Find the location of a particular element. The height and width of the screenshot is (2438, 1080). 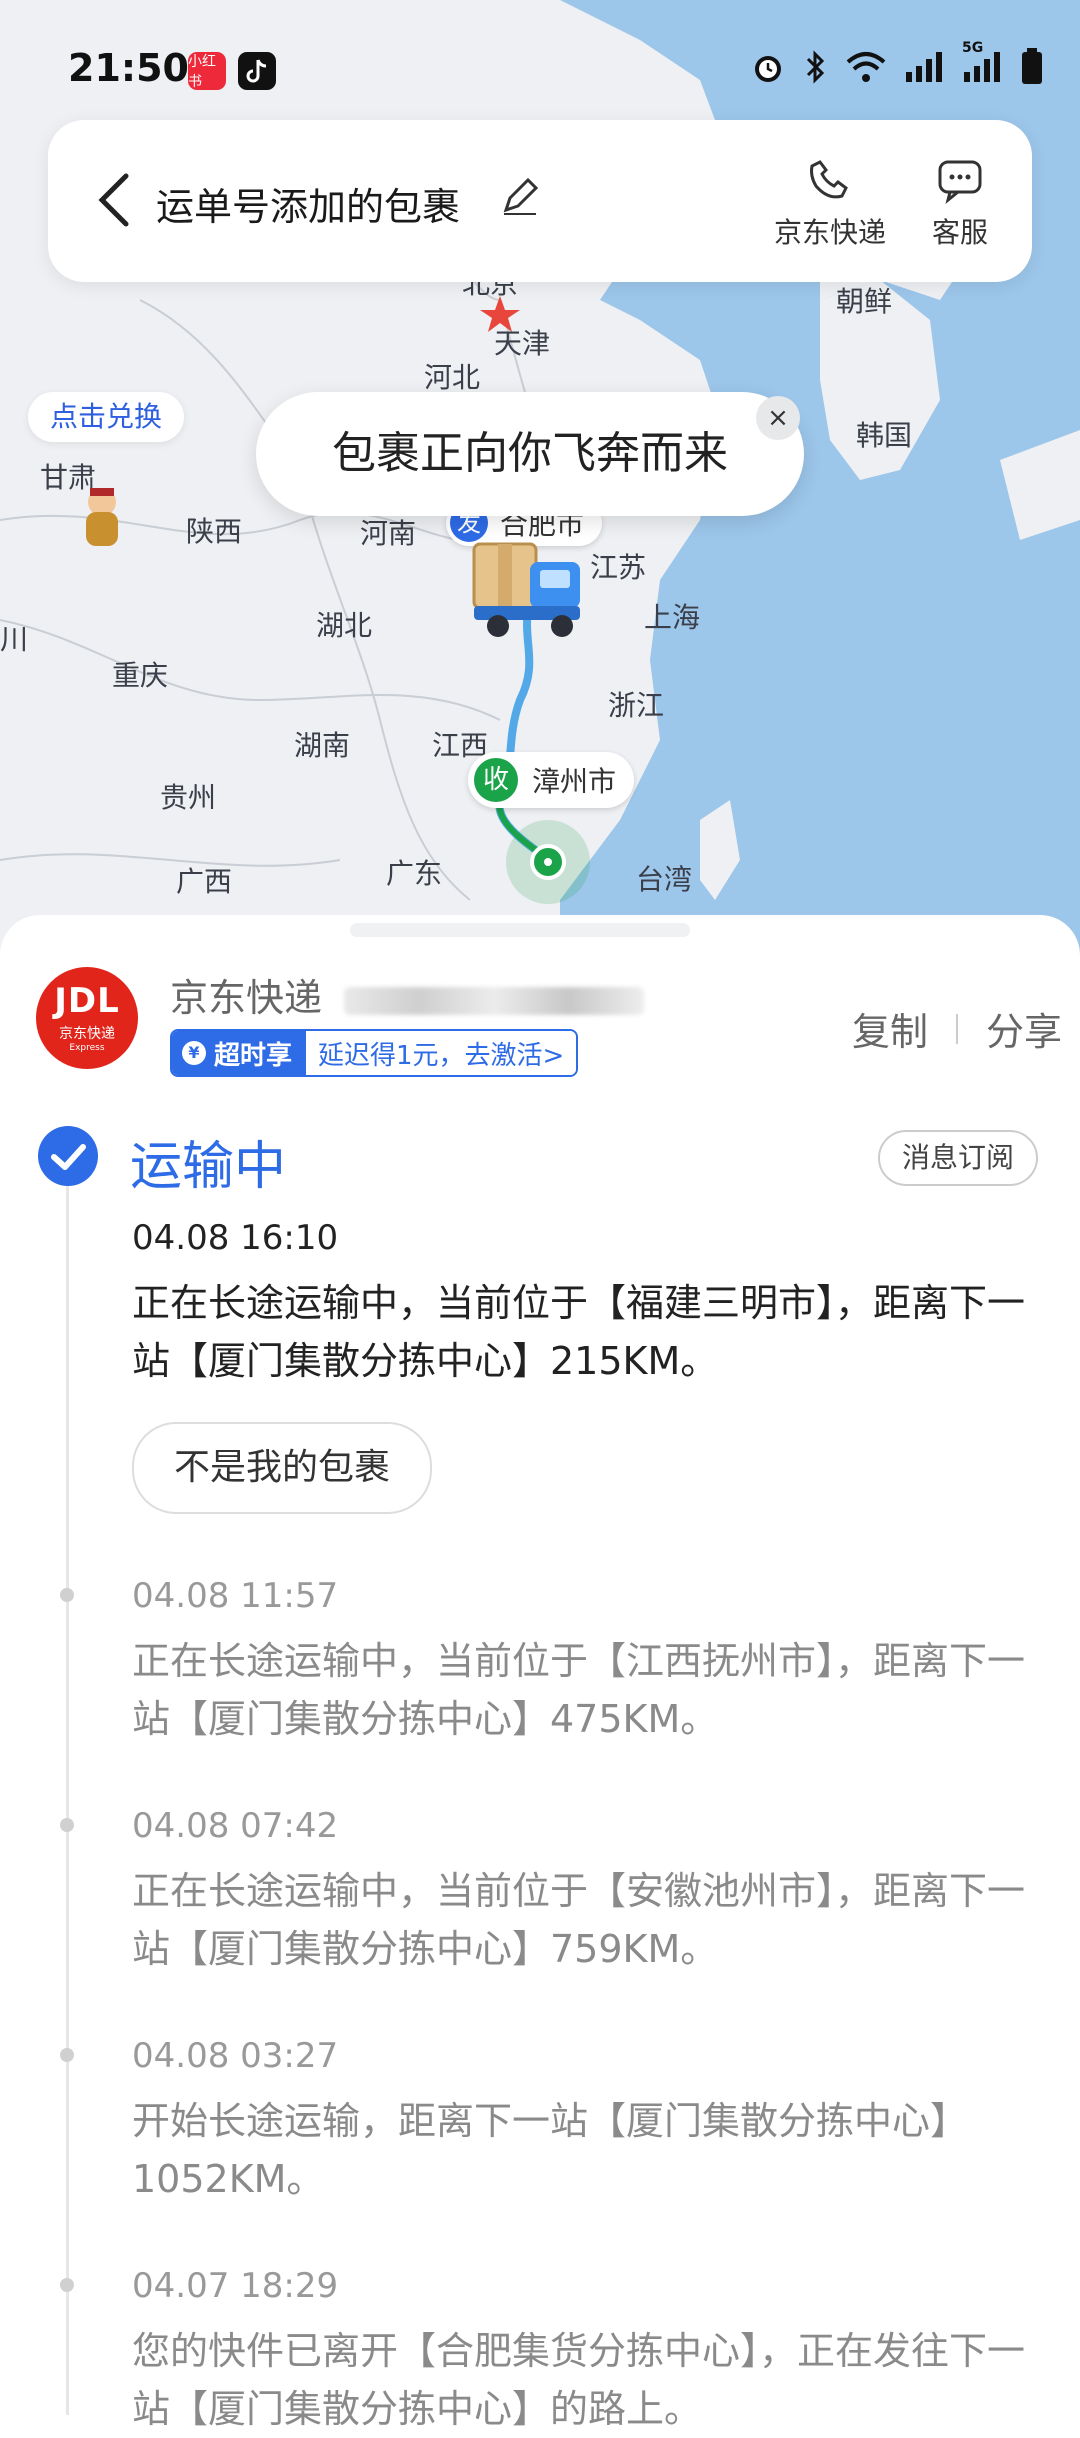

customer-service-label: 客服 is located at coordinates (959, 232).